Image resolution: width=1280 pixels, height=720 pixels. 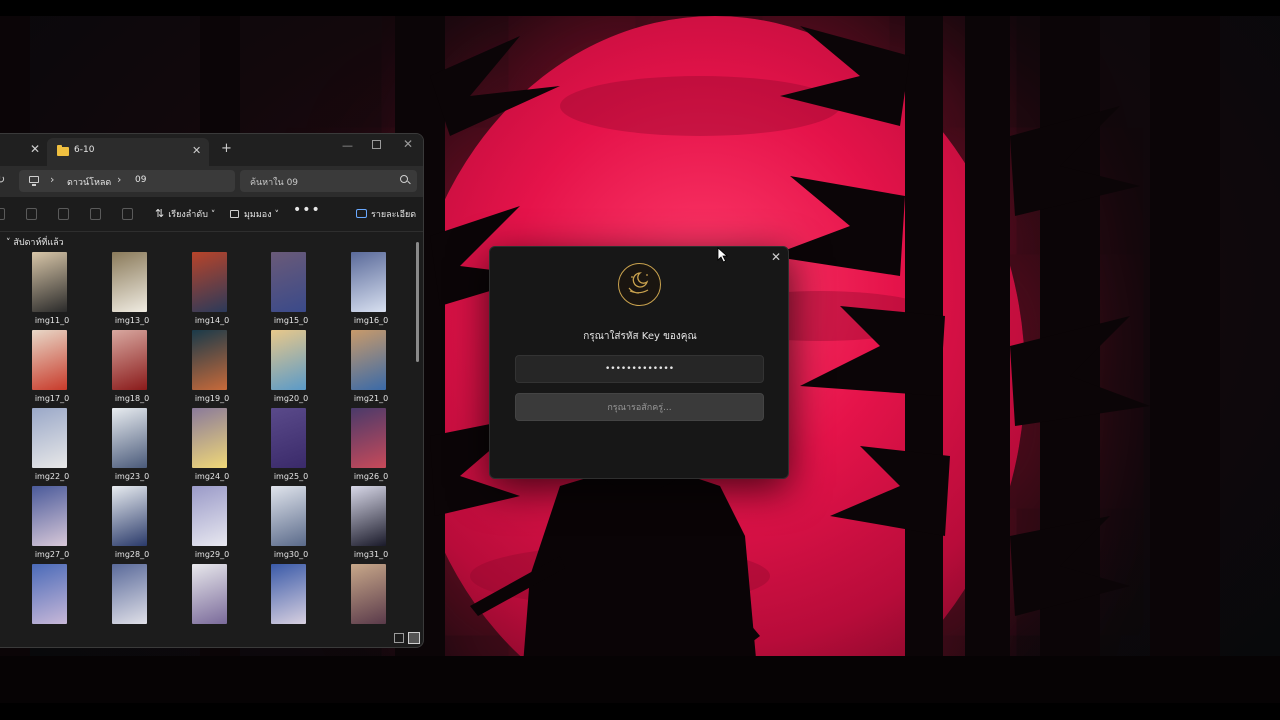 I want to click on file-item: img30_0, so click(x=286, y=525).